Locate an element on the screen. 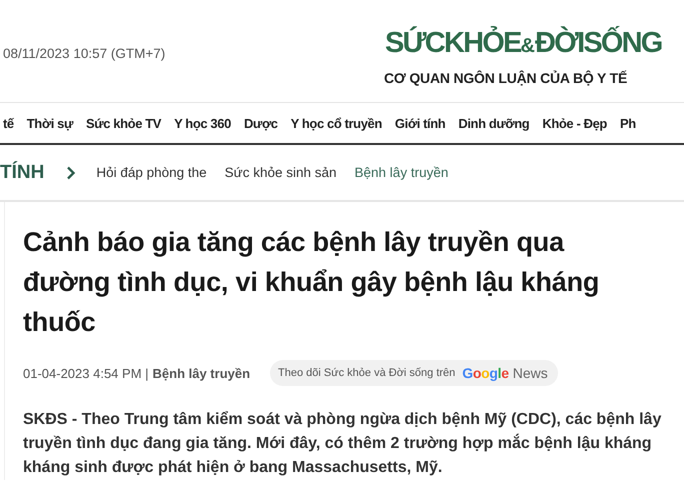  nav-link: Ph is located at coordinates (627, 123).